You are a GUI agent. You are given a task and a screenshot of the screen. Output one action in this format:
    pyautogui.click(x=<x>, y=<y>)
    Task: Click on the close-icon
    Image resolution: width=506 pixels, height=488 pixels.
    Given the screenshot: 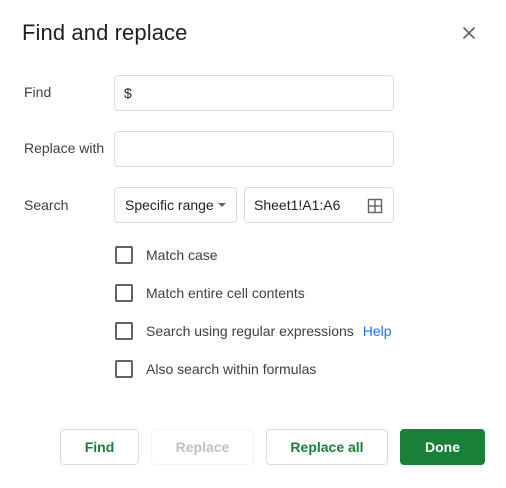 What is the action you would take?
    pyautogui.click(x=469, y=33)
    